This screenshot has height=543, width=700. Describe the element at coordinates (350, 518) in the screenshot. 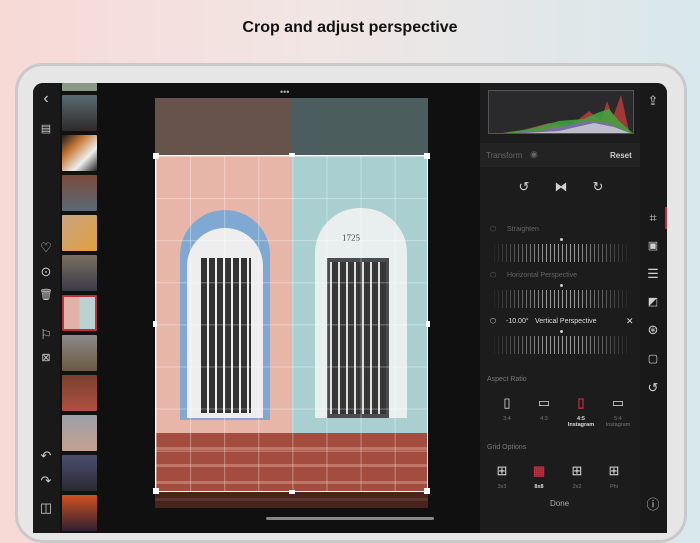

I see `home-indicator` at that location.